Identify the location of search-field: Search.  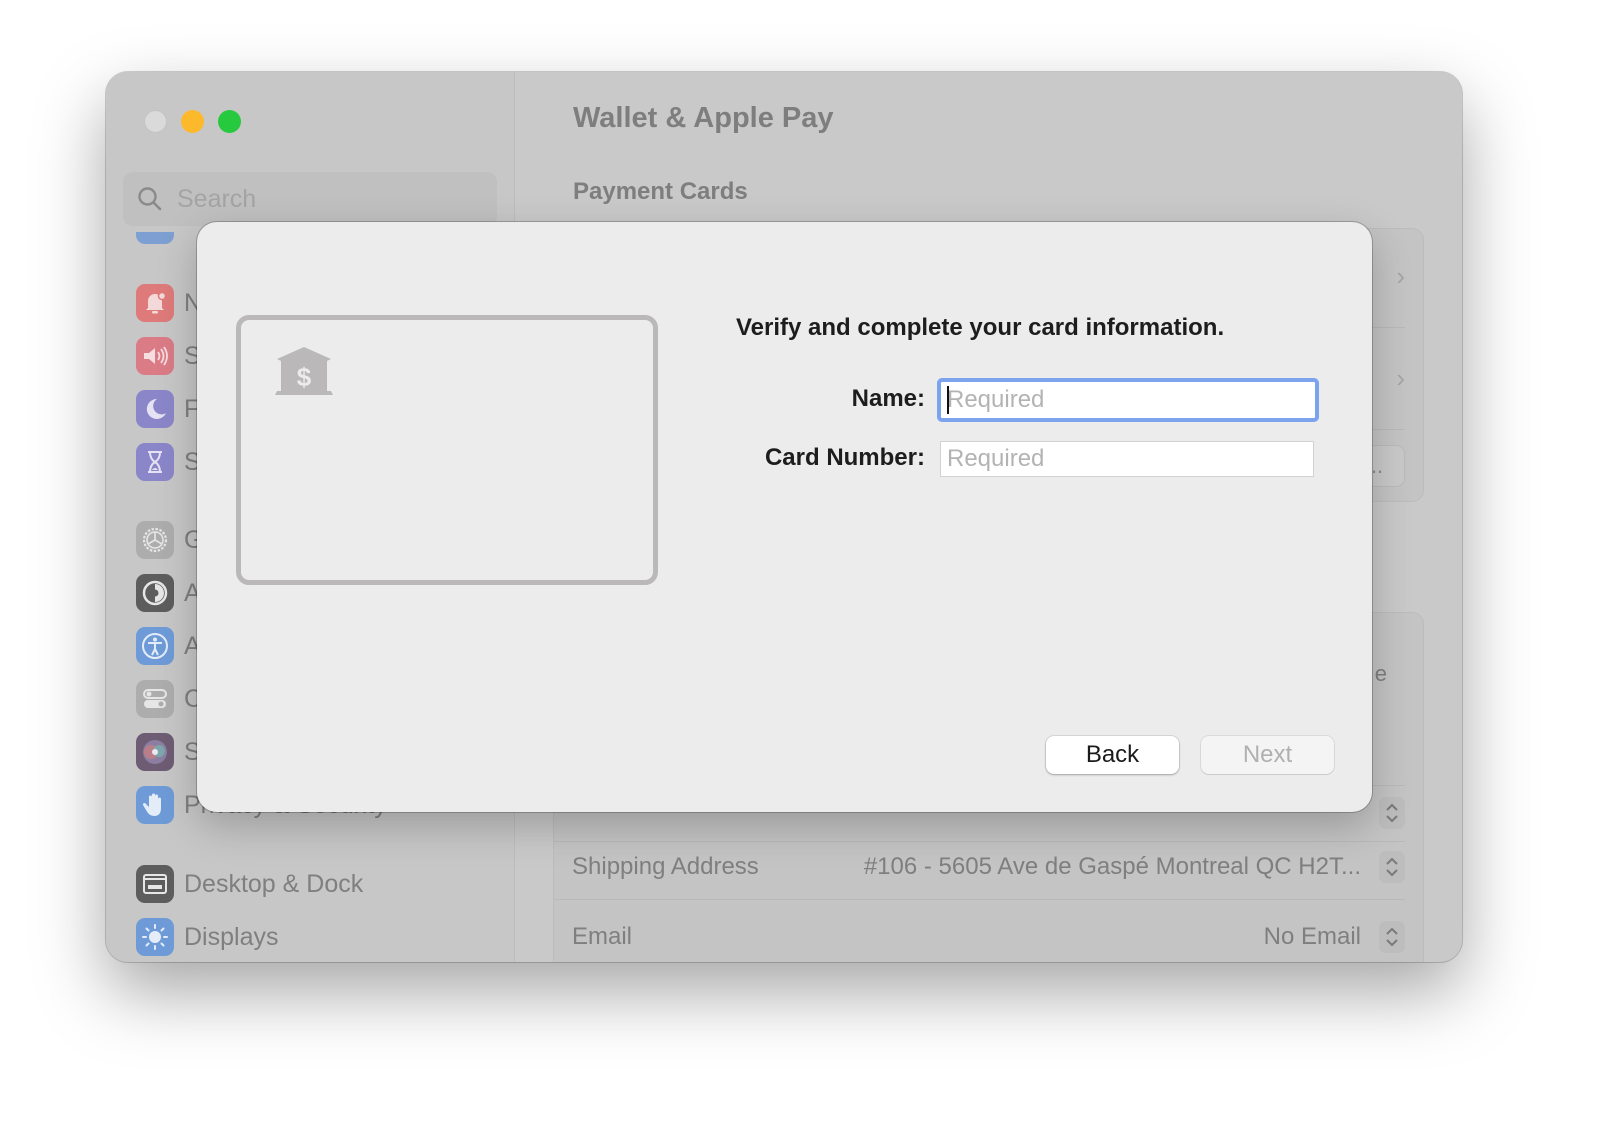
(310, 199).